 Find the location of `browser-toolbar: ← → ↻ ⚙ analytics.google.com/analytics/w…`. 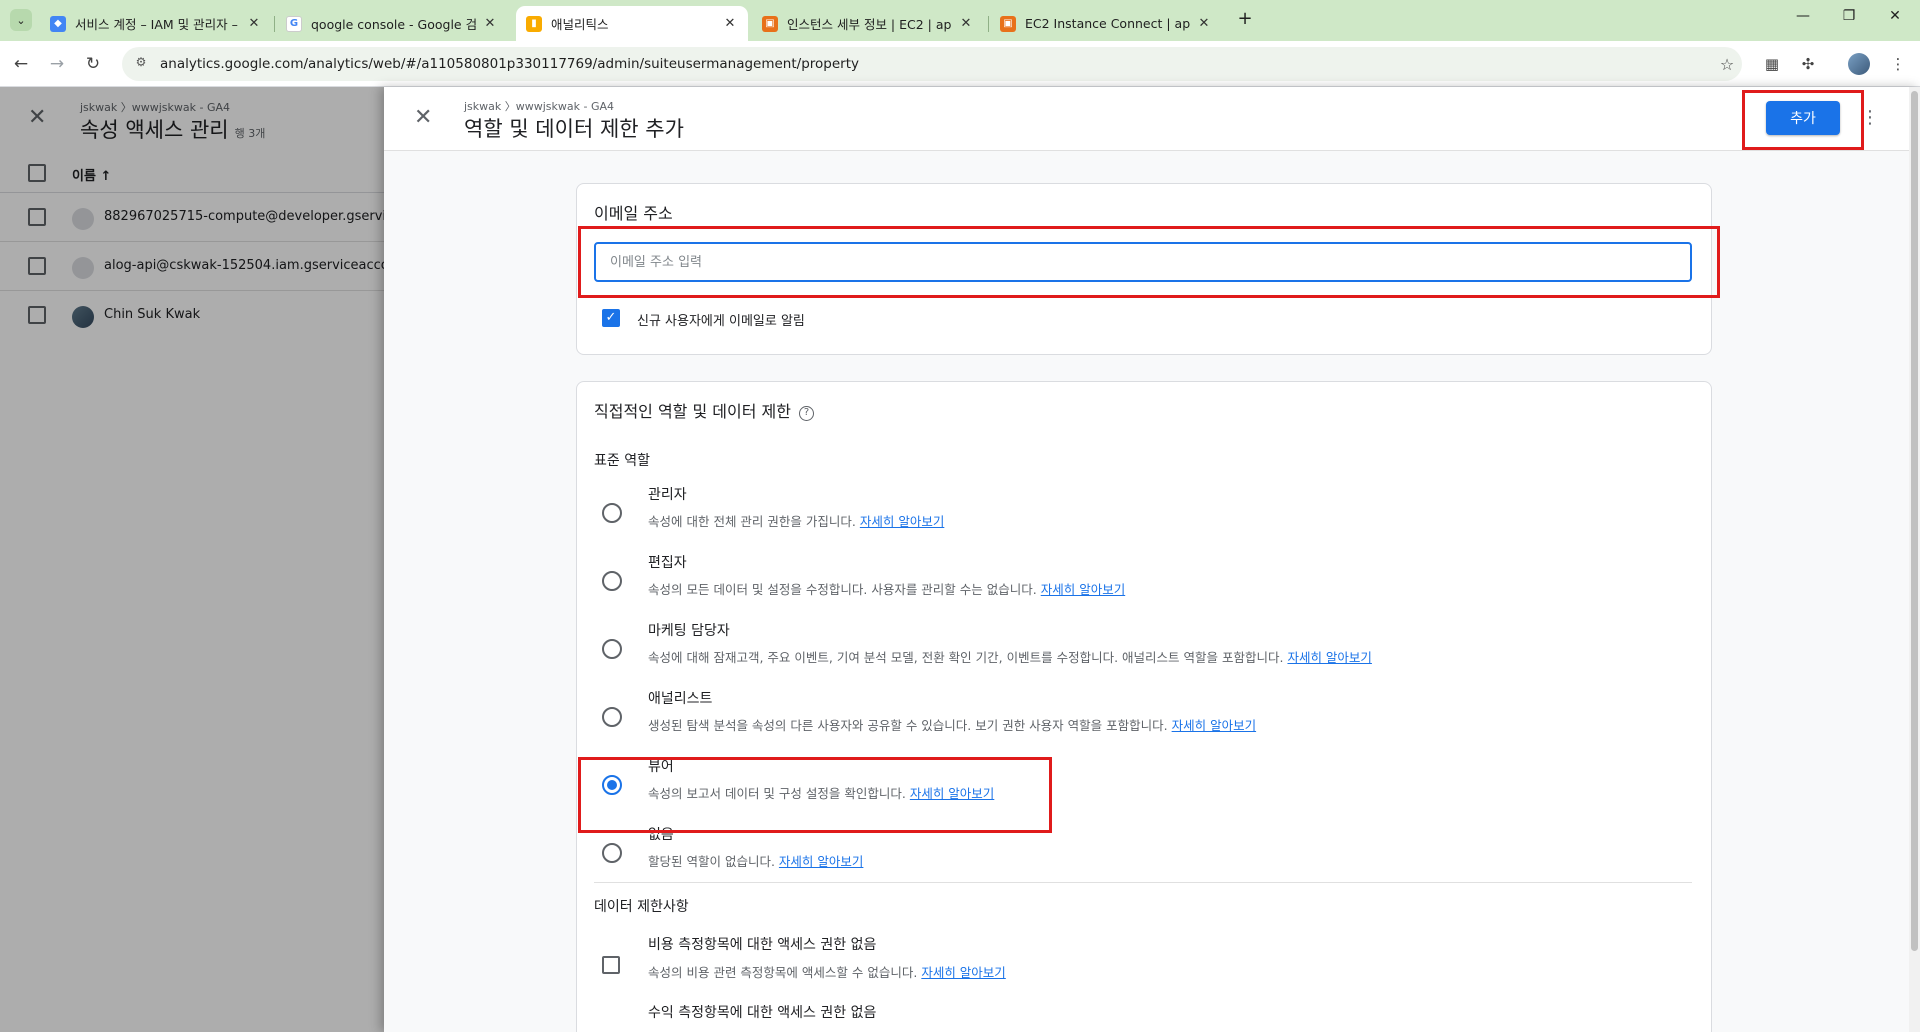

browser-toolbar: ← → ↻ ⚙ analytics.google.com/analytics/w… is located at coordinates (960, 64).